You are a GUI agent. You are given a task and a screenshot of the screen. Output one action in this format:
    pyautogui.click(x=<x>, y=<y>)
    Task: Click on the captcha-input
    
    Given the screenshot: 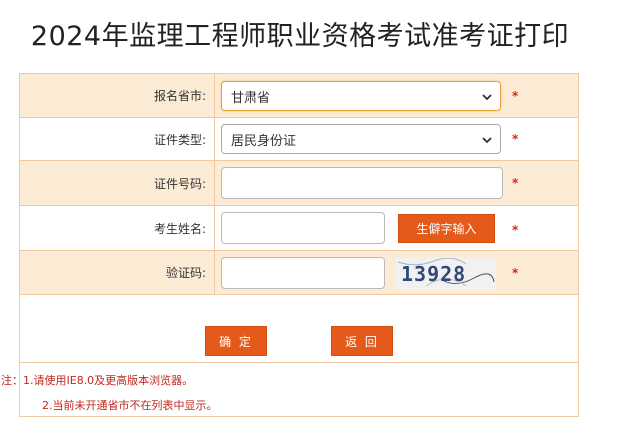 What is the action you would take?
    pyautogui.click(x=303, y=273)
    